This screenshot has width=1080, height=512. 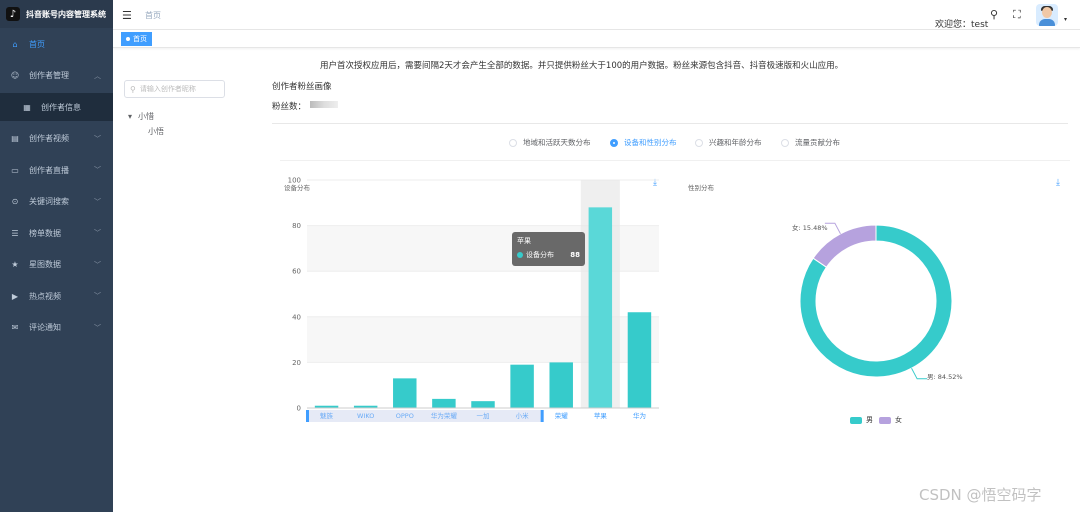 What do you see at coordinates (548, 249) in the screenshot?
I see `chart-tooltip: 苹果 设备分布 88` at bounding box center [548, 249].